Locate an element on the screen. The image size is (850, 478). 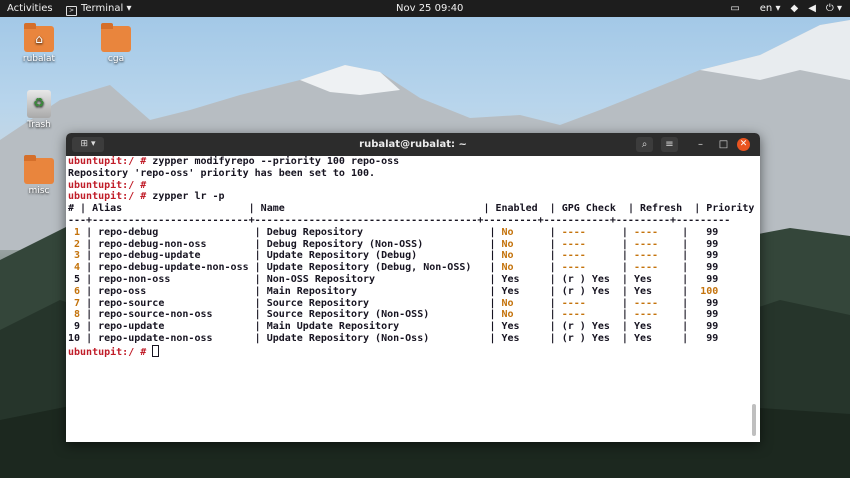
cell-name: Update Repository (Non-Oss) is located at coordinates (375, 338).